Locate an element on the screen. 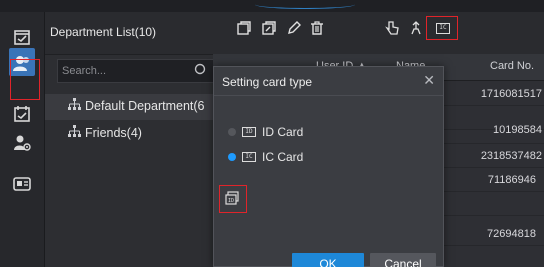 The width and height of the screenshot is (544, 267). radio-checked is located at coordinates (232, 157).